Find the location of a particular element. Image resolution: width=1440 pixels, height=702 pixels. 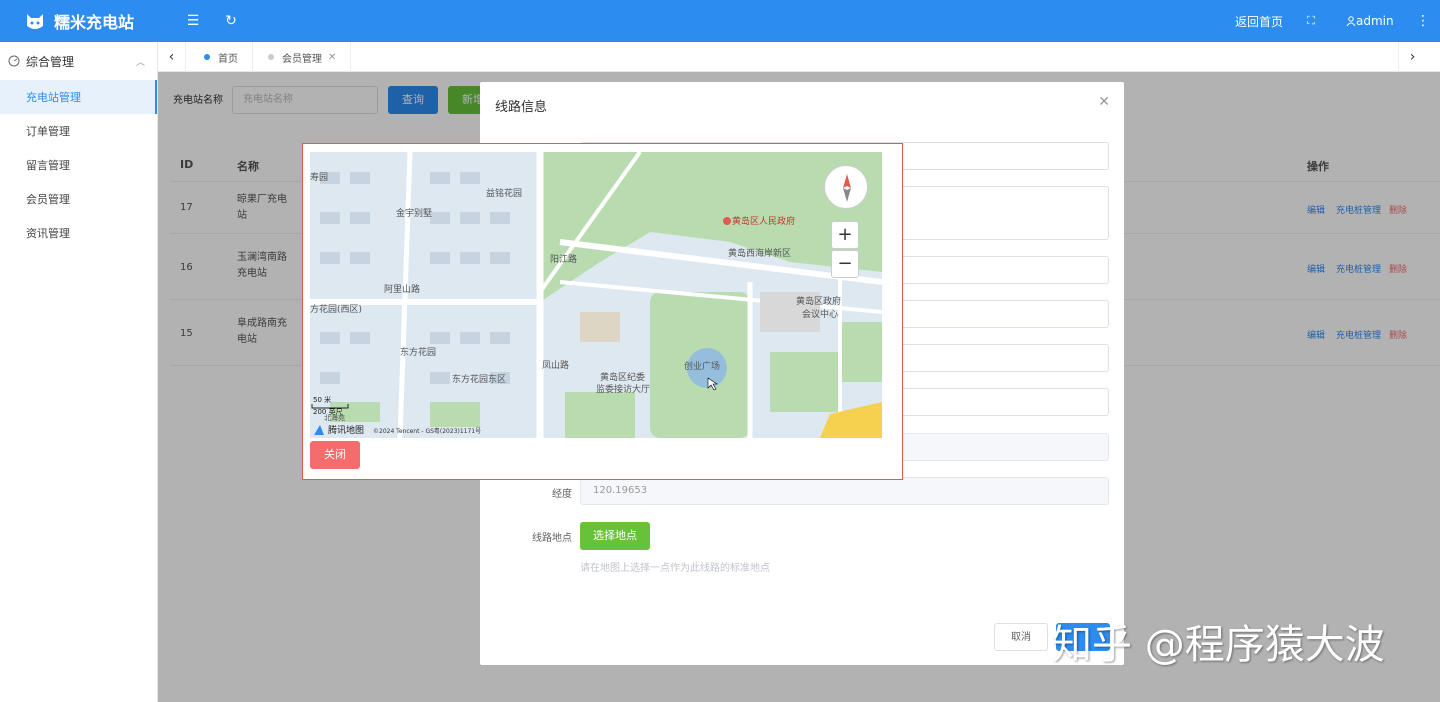

tabs-scroll-left-icon: ‹ is located at coordinates (172, 57).